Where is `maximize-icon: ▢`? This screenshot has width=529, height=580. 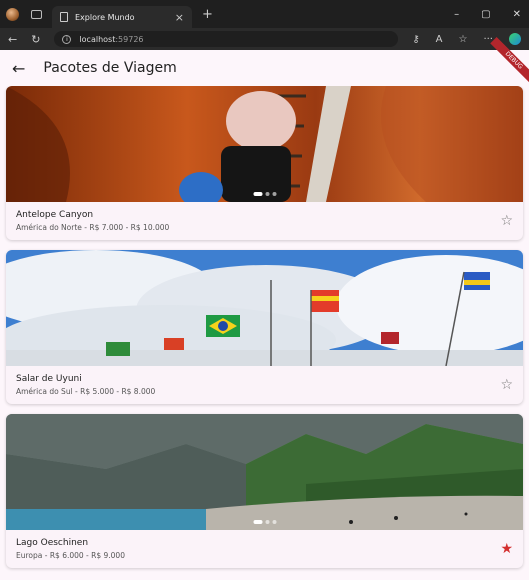
maximize-icon: ▢ is located at coordinates (485, 14).